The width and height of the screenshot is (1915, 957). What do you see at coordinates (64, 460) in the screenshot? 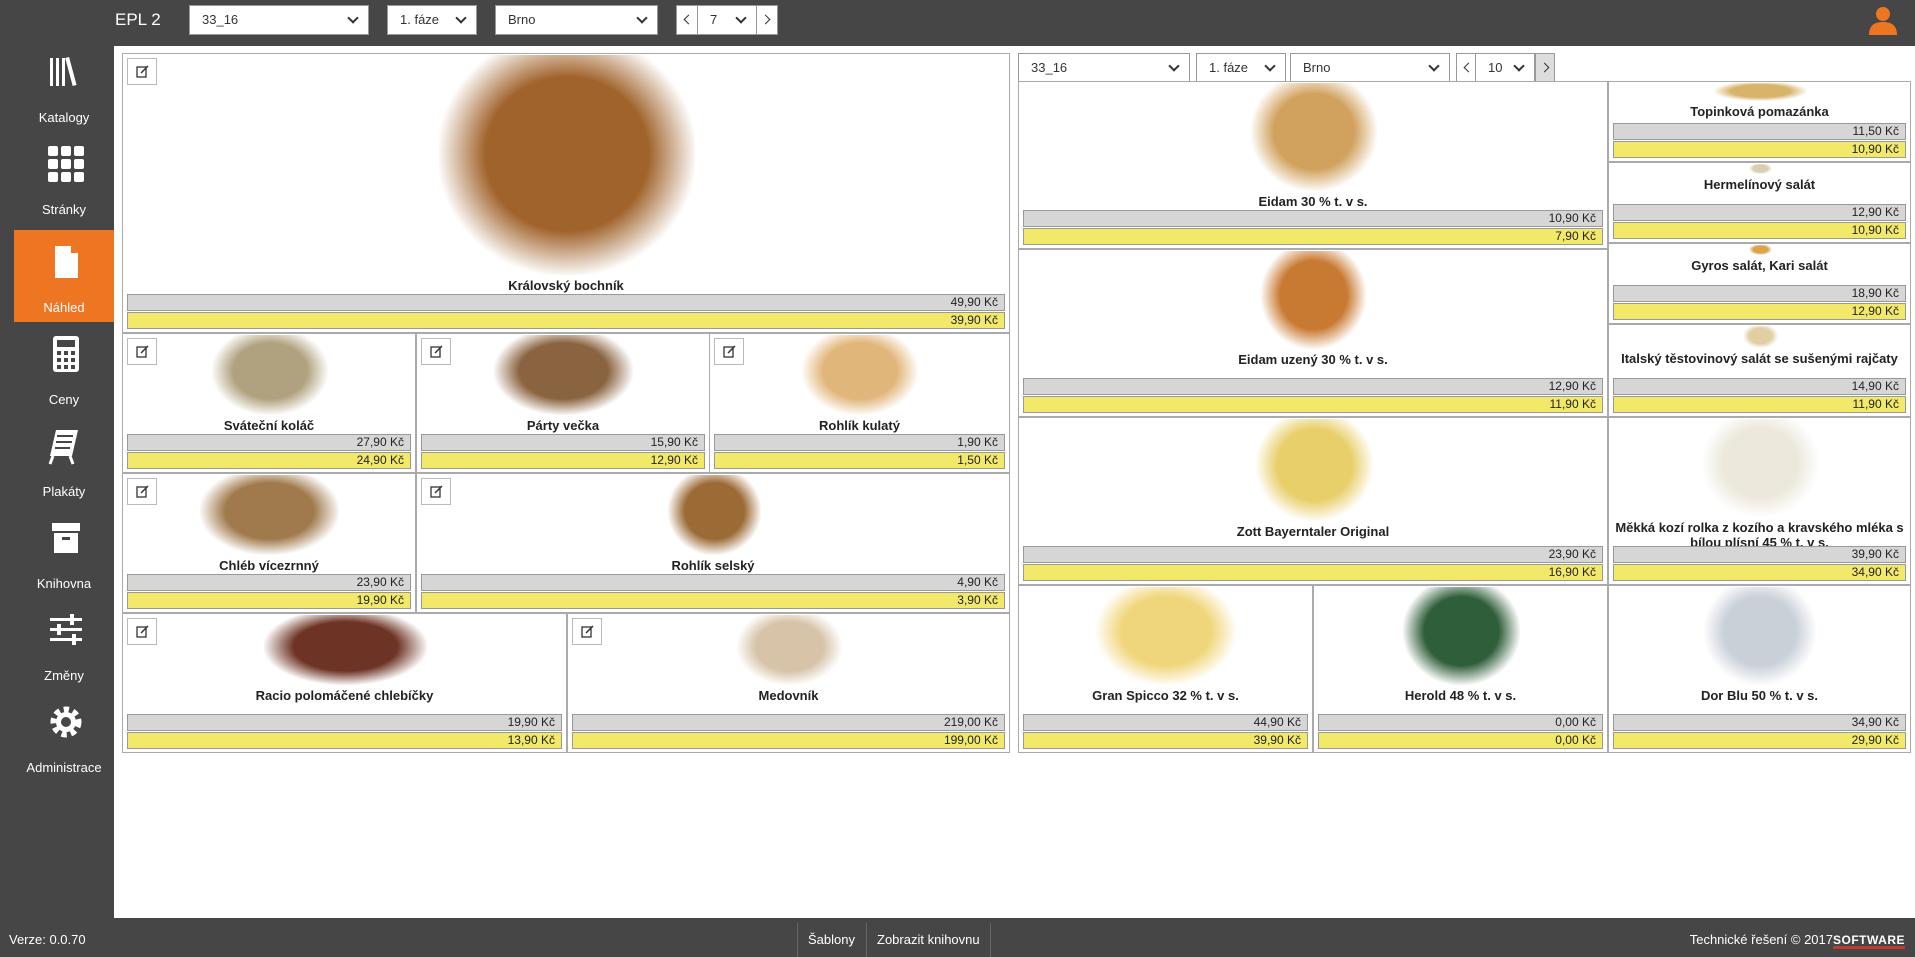
I see `sidebar-item-plakaty: Plakáty` at bounding box center [64, 460].